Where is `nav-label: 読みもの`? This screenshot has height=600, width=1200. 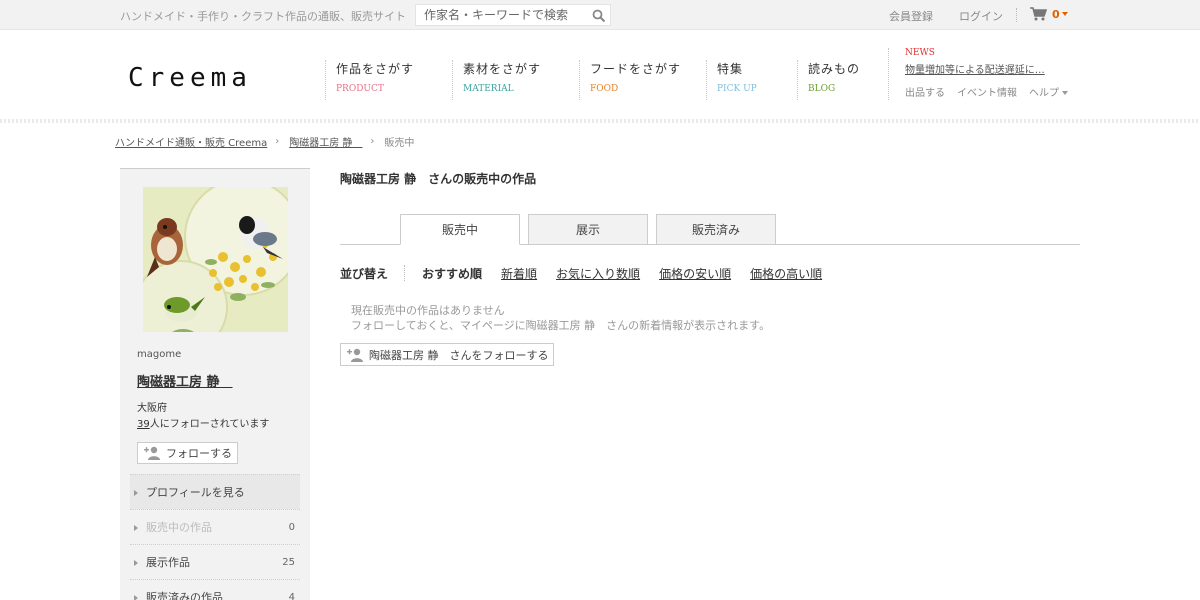
nav-label: 読みもの is located at coordinates (834, 69).